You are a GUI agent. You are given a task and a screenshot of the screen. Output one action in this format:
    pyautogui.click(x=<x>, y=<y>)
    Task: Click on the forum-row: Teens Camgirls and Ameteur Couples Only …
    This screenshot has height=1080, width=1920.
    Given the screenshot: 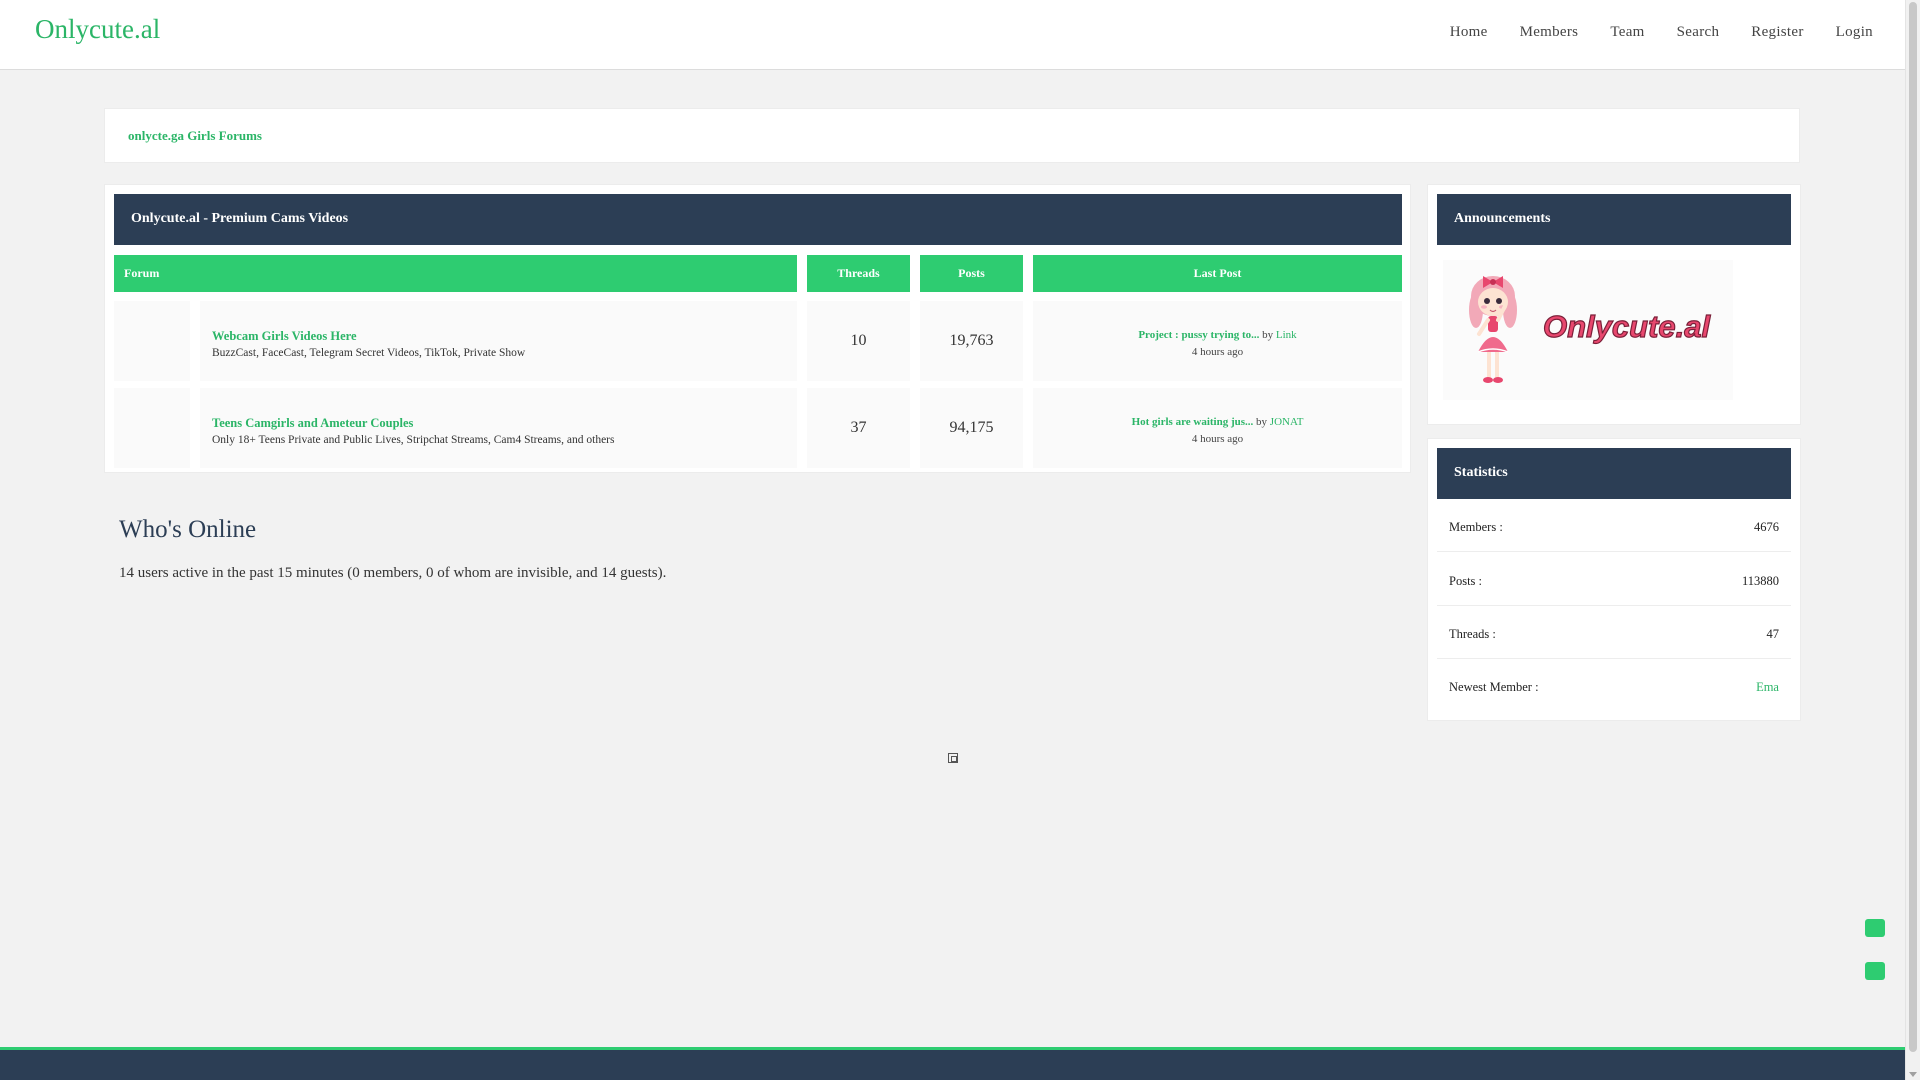 What is the action you would take?
    pyautogui.click(x=758, y=428)
    